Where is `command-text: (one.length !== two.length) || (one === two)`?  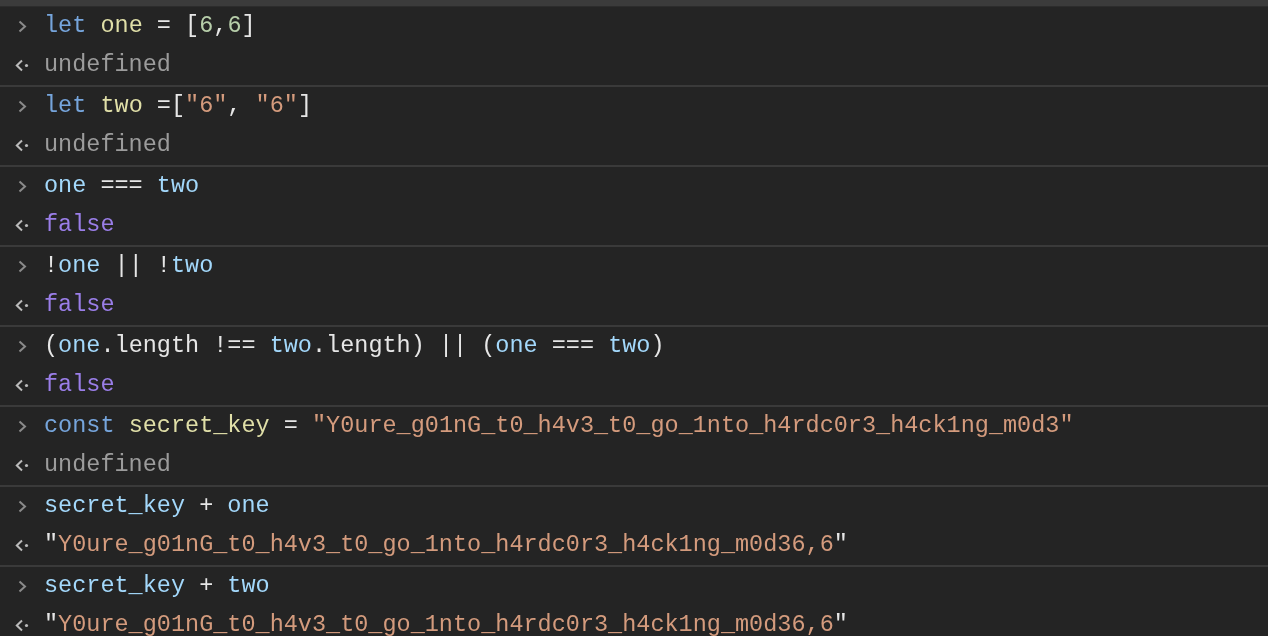
command-text: (one.length !== two.length) || (one === two) is located at coordinates (354, 346).